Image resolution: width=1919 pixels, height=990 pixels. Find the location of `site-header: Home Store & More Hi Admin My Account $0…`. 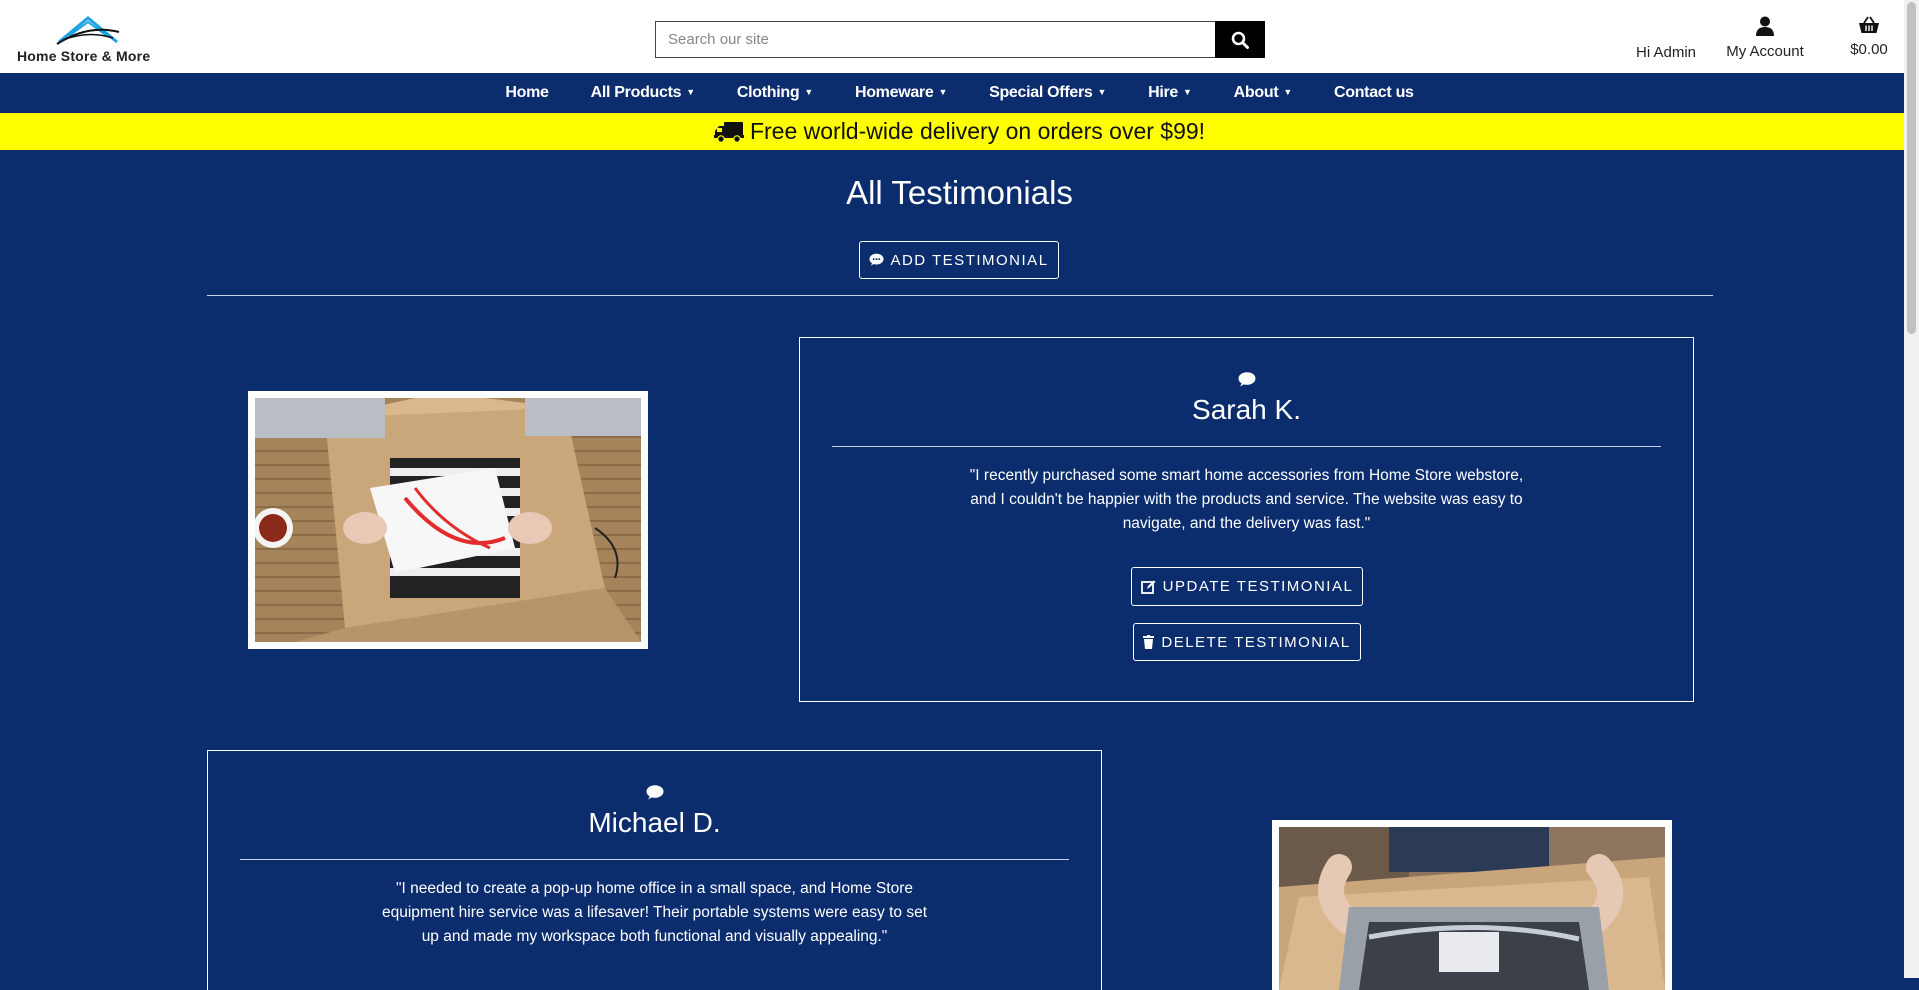

site-header: Home Store & More Hi Admin My Account $0… is located at coordinates (959, 36).